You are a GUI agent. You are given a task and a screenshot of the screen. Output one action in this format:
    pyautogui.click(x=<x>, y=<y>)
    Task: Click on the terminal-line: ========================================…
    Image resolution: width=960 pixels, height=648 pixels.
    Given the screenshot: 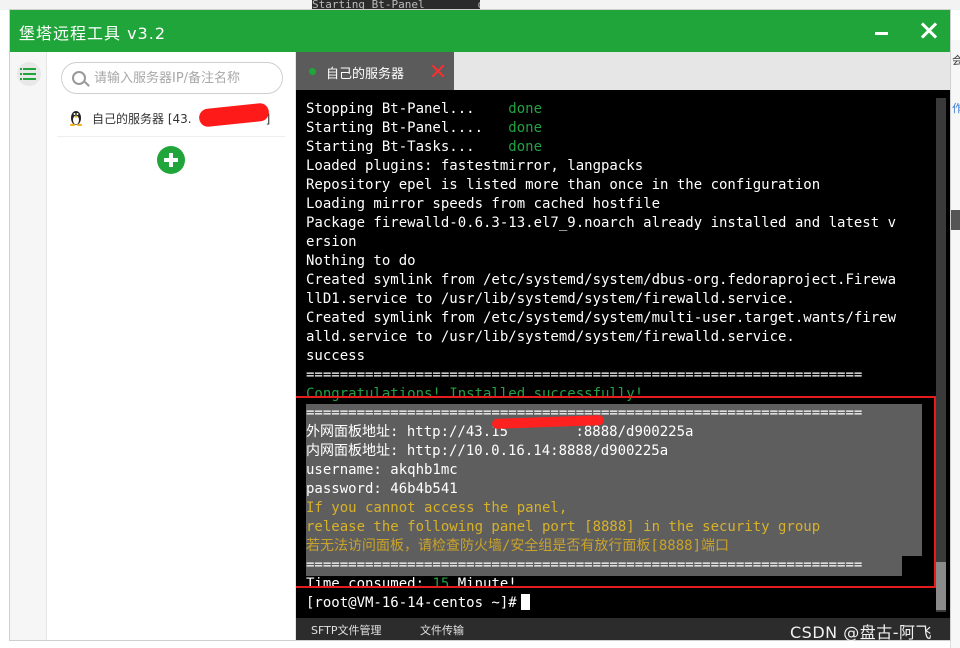 What is the action you would take?
    pyautogui.click(x=616, y=375)
    